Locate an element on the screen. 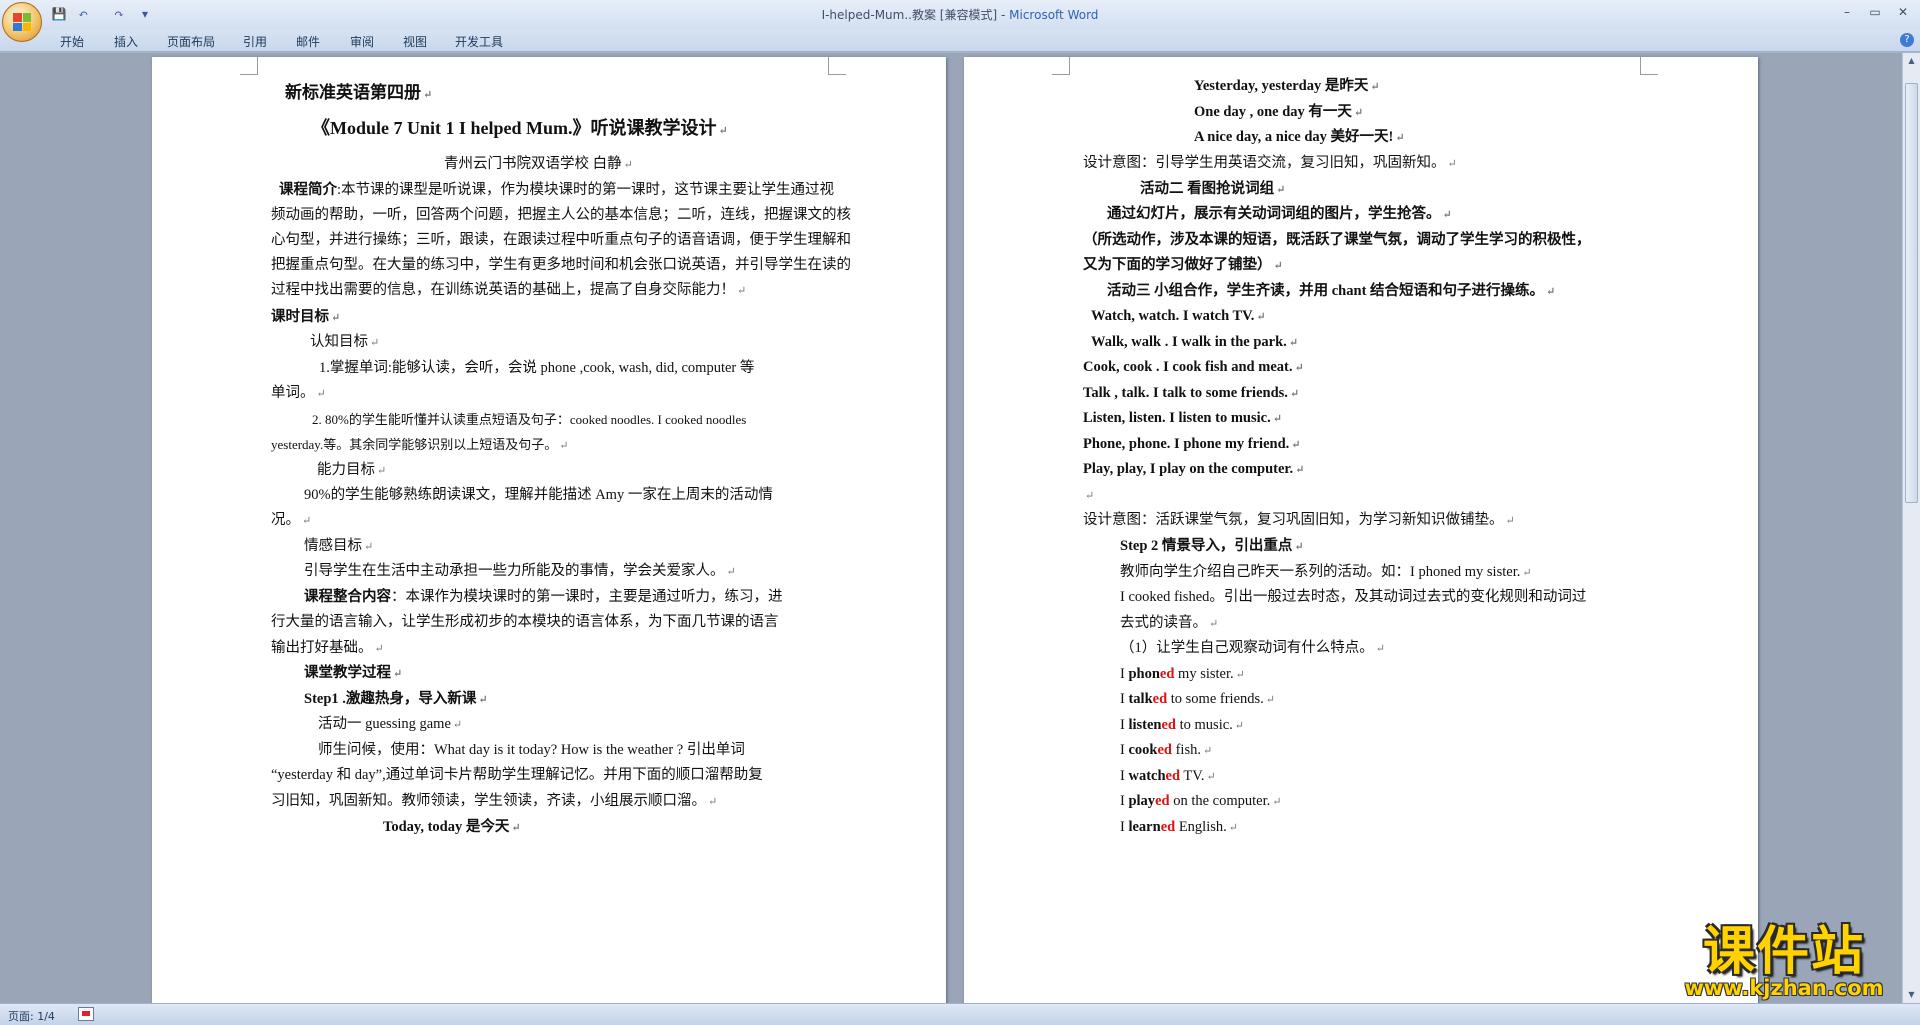 Image resolution: width=1920 pixels, height=1025 pixels. watermark-title: 课件站 is located at coordinates (1783, 952).